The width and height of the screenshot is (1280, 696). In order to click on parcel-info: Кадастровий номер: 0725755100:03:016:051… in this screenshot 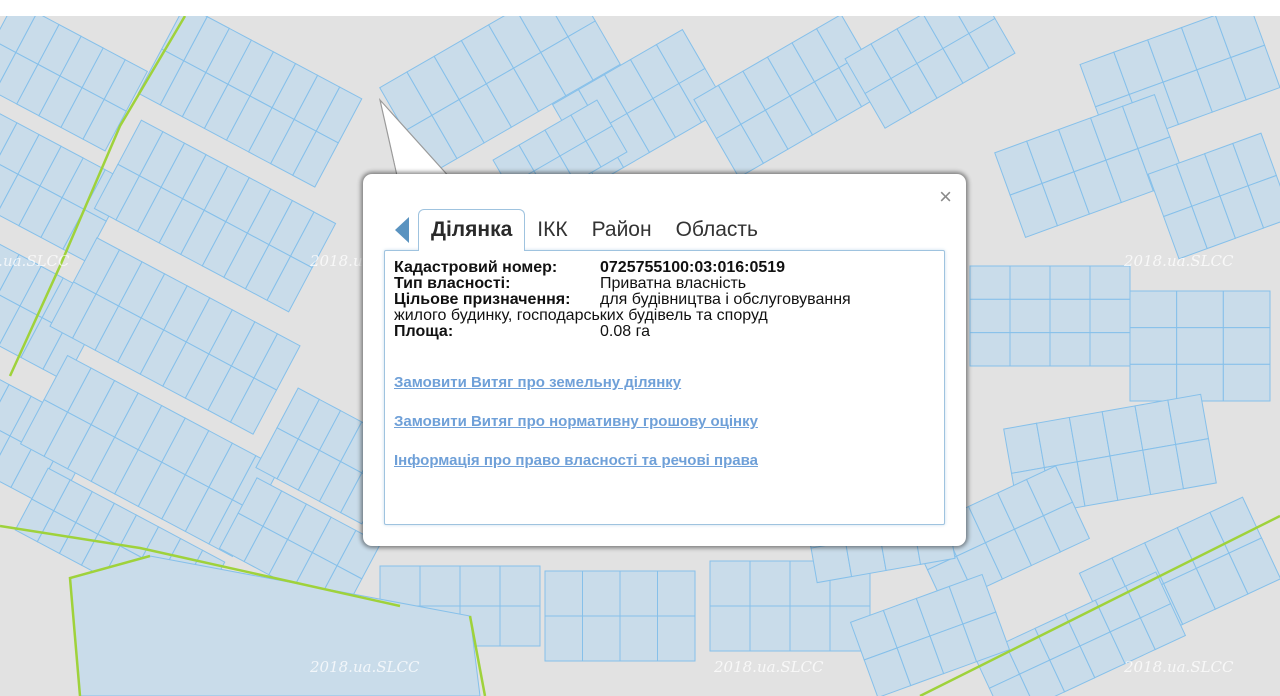, I will do `click(666, 300)`.